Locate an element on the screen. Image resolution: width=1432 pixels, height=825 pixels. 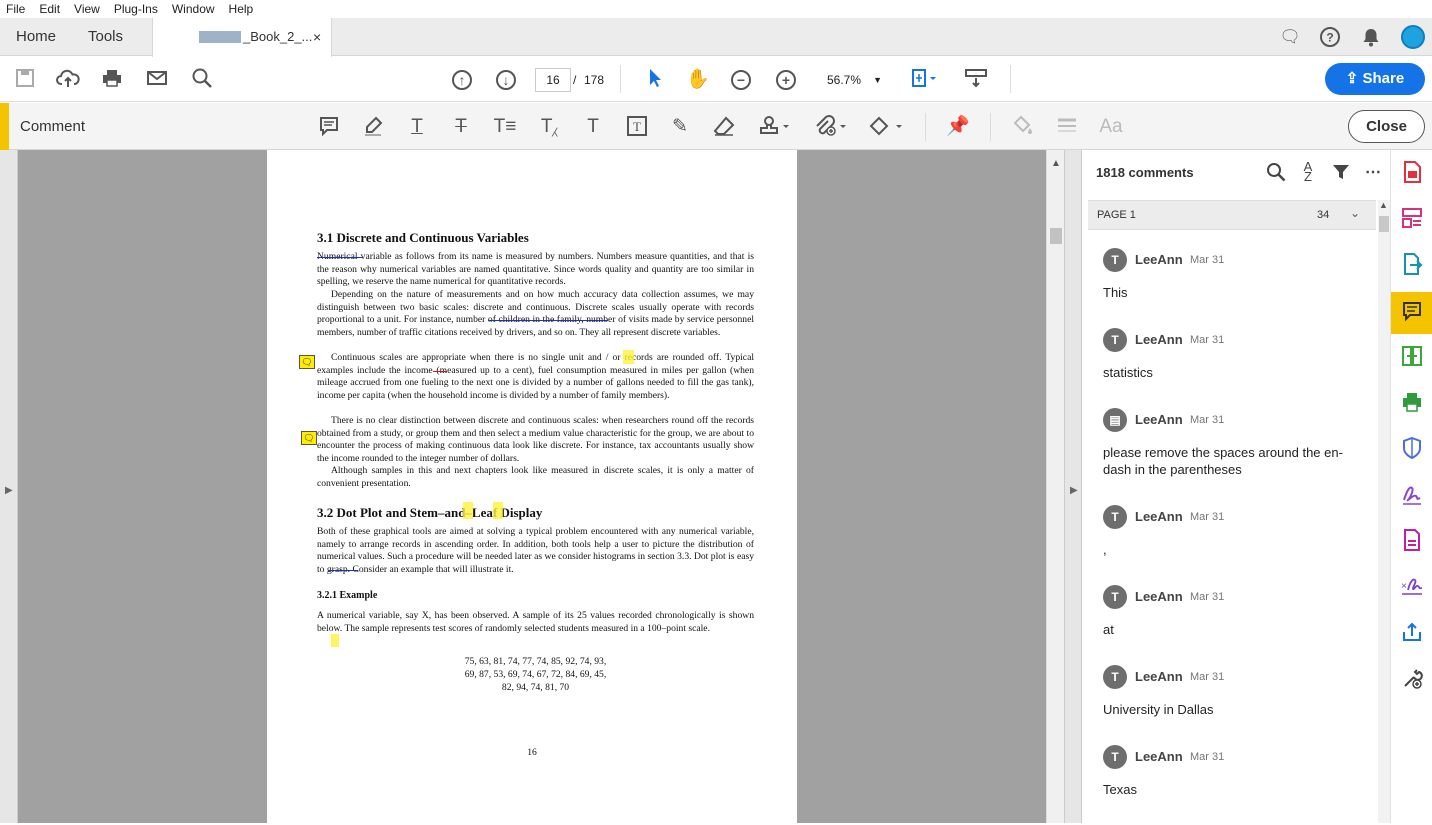
menu-edit: Edit is located at coordinates (49, 9).